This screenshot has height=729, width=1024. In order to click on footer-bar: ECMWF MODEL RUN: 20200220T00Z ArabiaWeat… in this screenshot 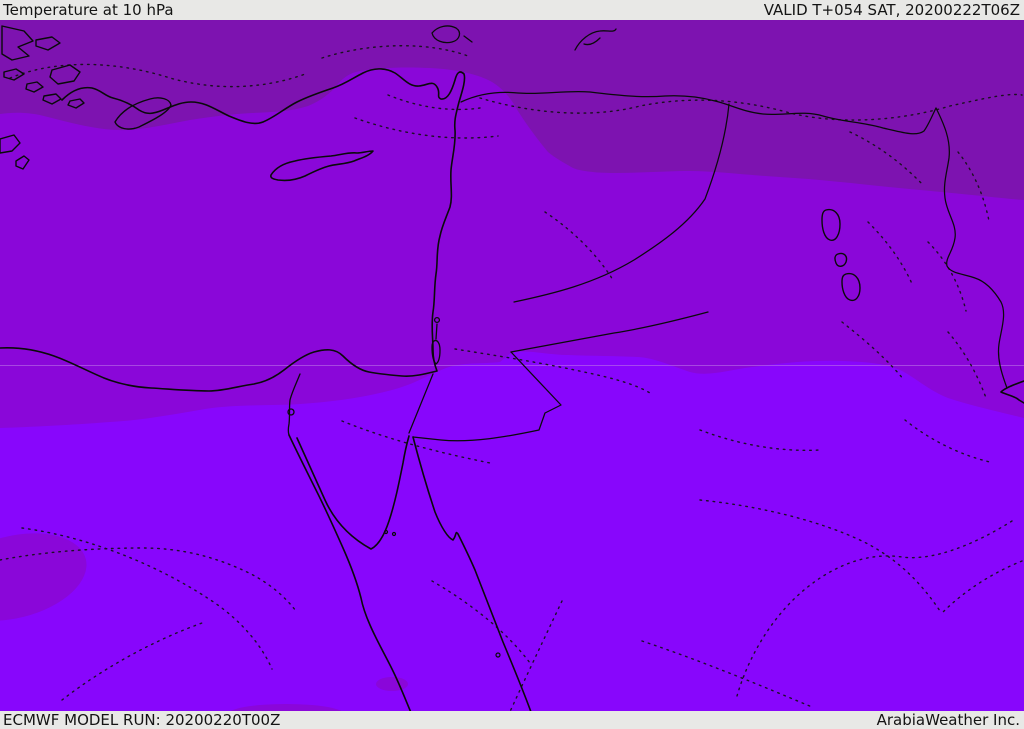, I will do `click(512, 720)`.